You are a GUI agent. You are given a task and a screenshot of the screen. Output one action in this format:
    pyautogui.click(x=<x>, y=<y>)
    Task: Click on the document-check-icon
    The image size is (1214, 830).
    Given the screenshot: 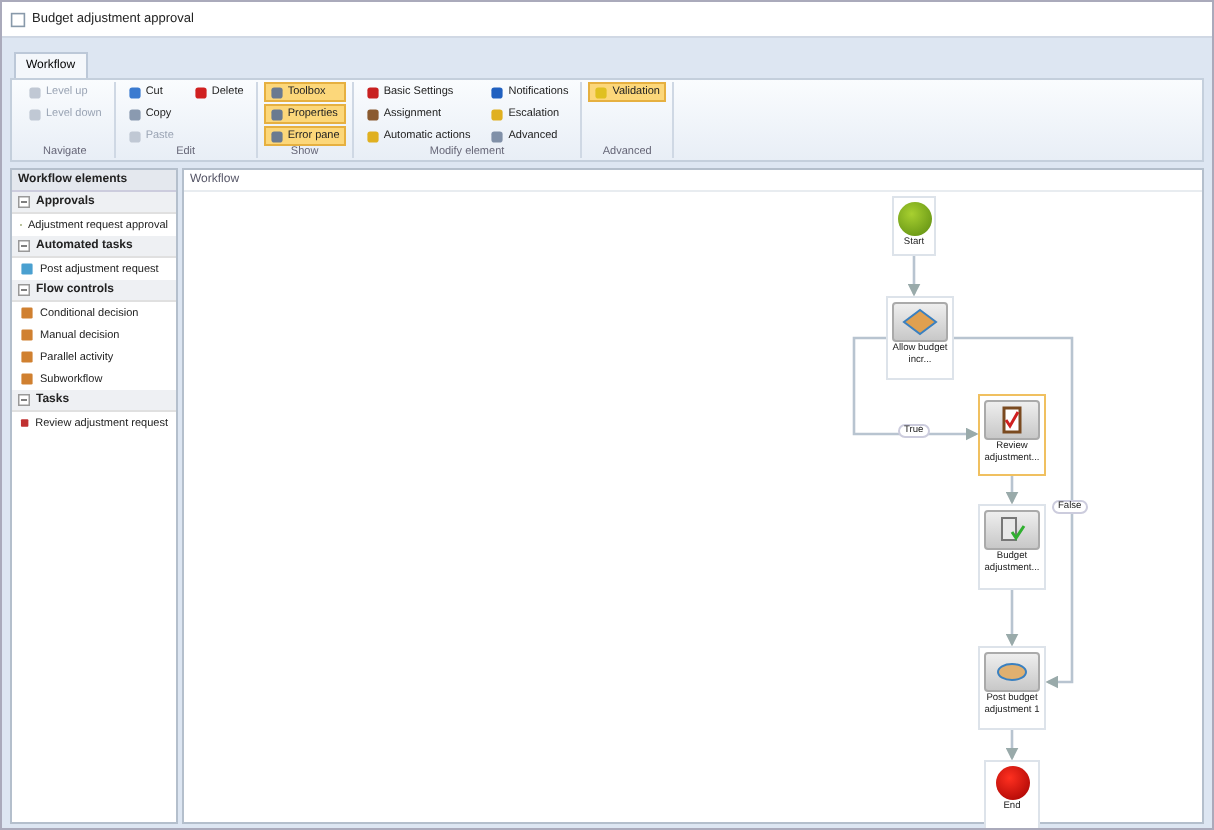 What is the action you would take?
    pyautogui.click(x=1012, y=530)
    